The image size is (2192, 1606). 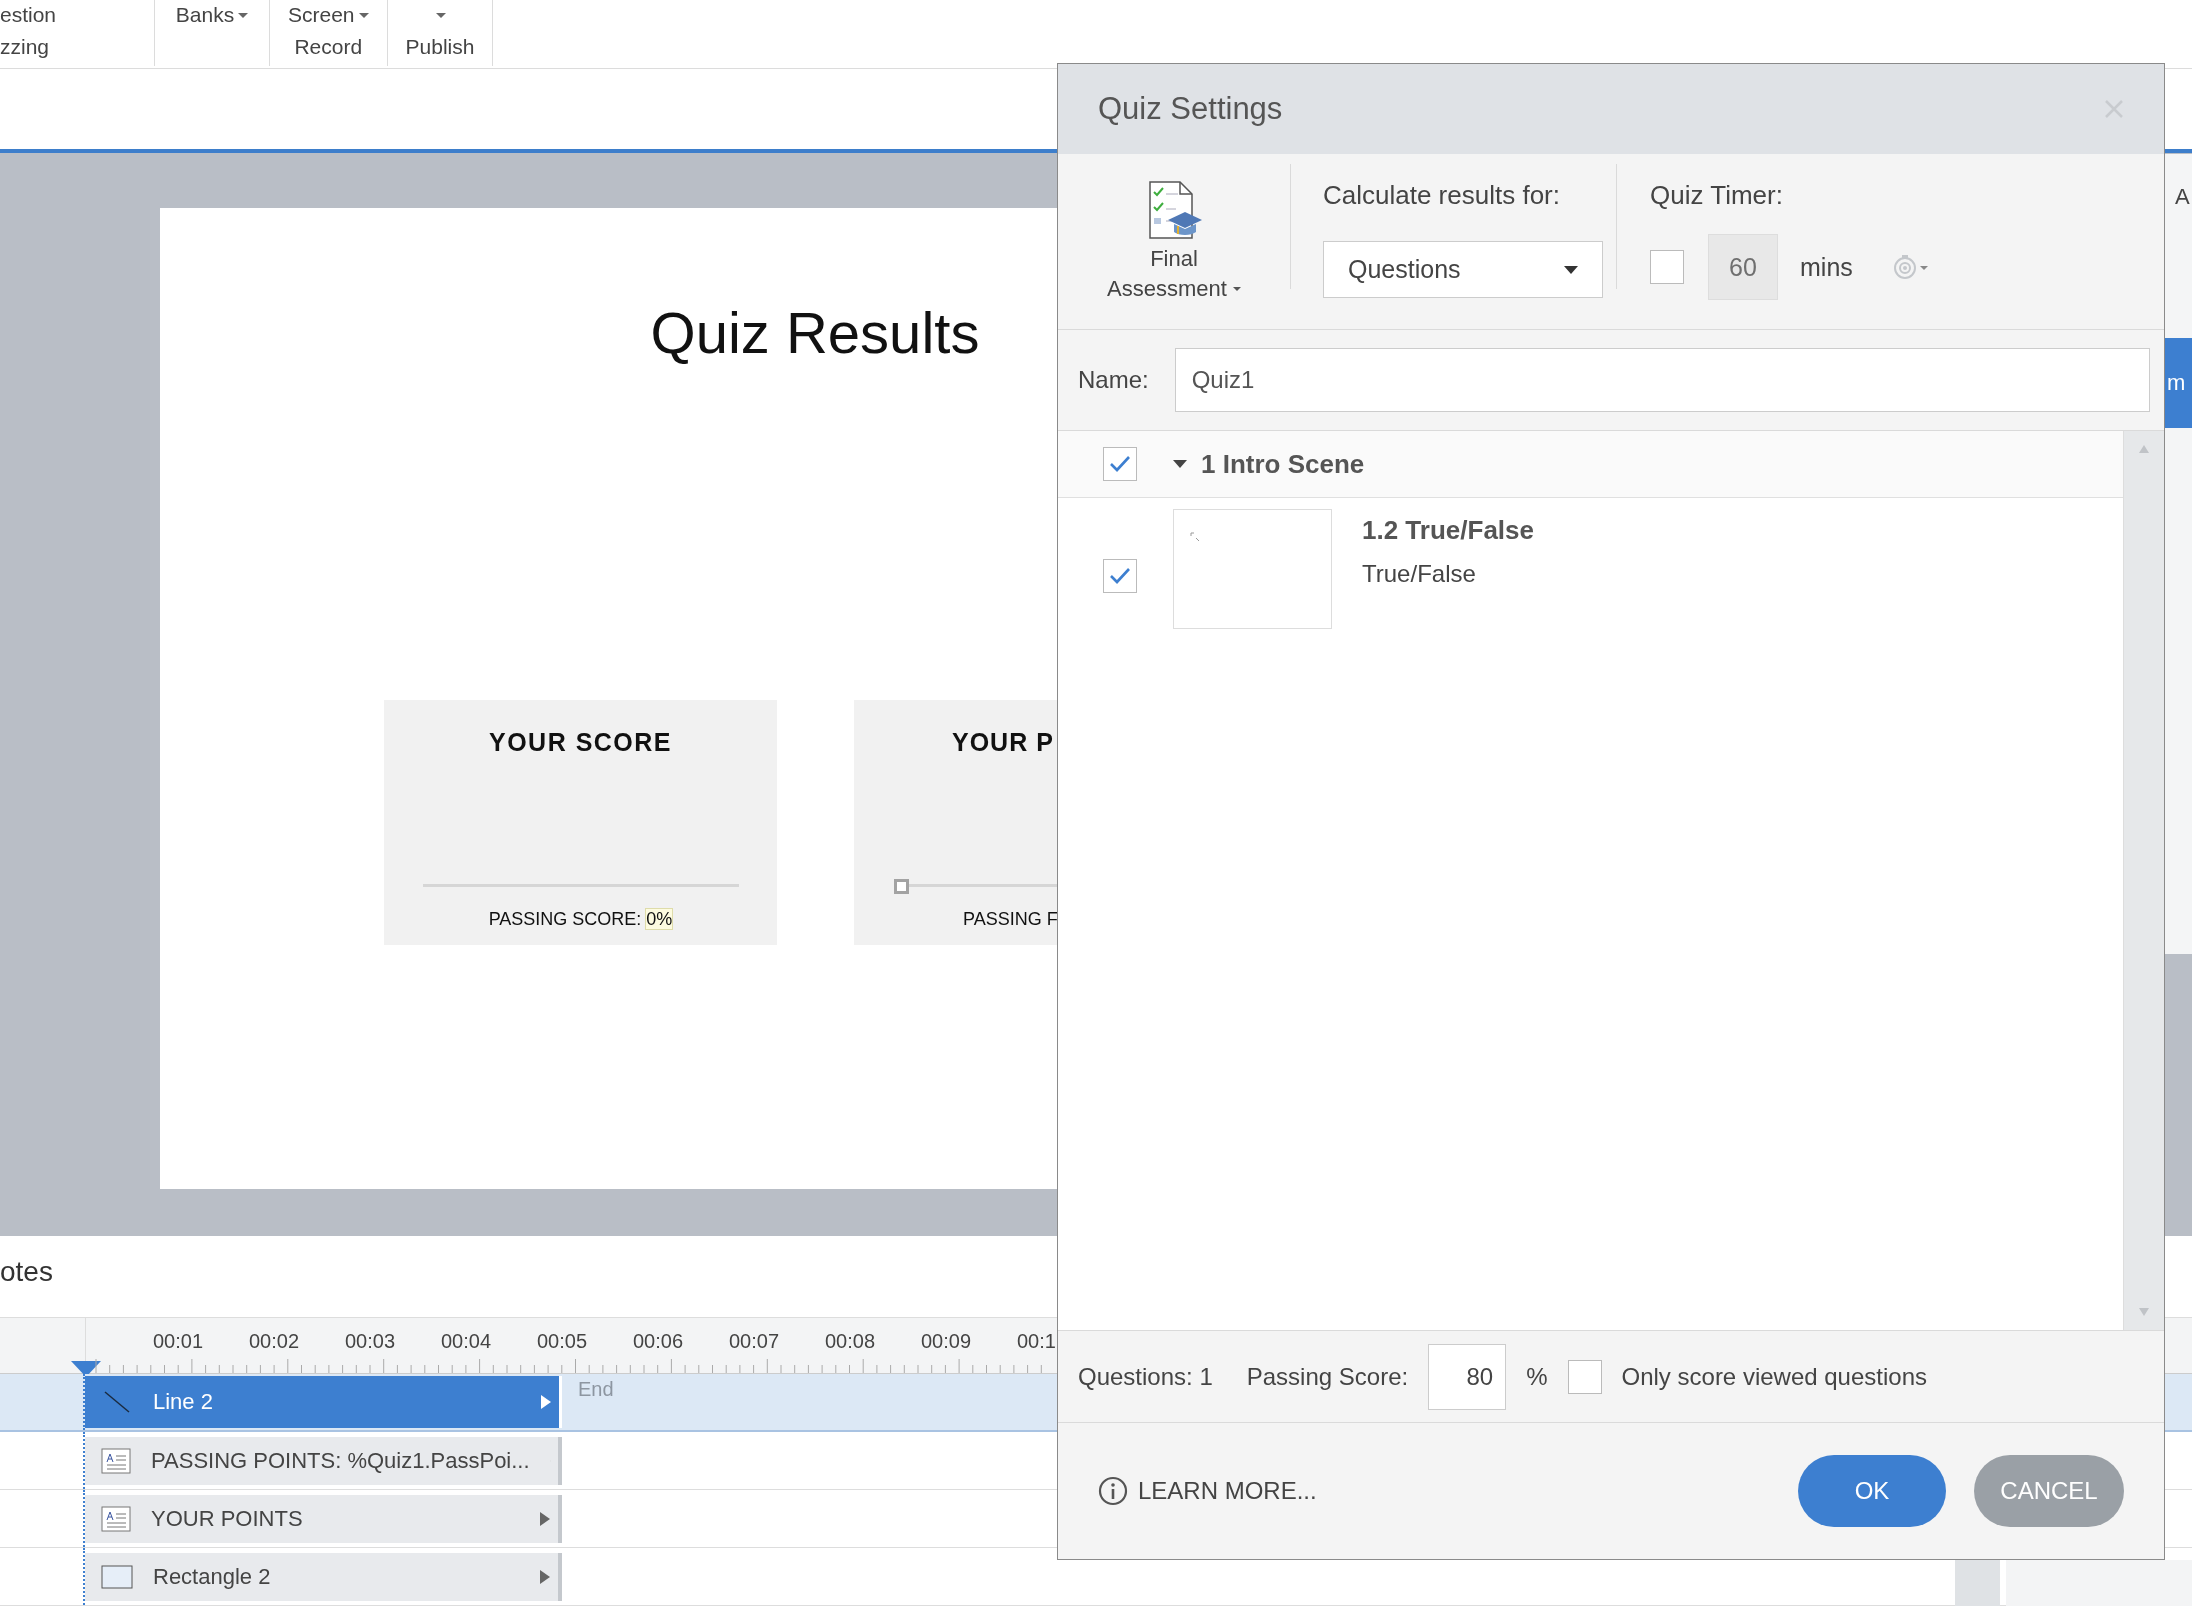 I want to click on scrollbar, so click(x=2143, y=880).